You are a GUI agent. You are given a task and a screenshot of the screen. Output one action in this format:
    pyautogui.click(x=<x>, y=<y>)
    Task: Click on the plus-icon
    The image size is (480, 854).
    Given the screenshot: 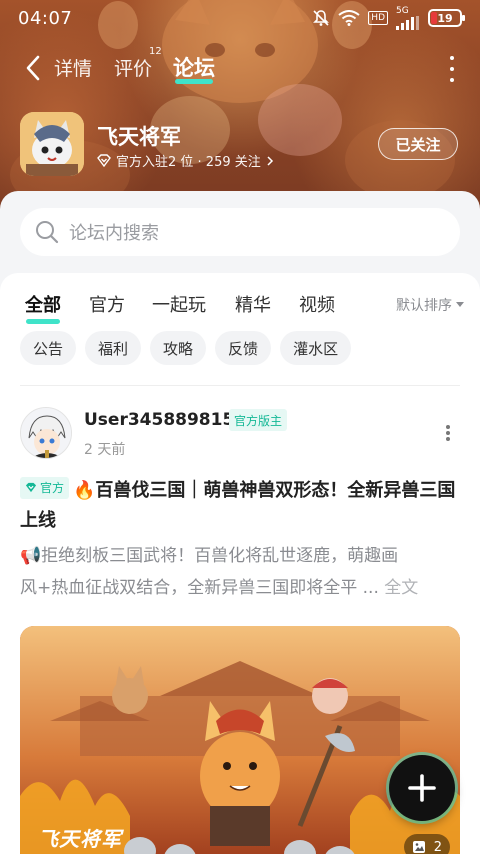 What is the action you would take?
    pyautogui.click(x=422, y=788)
    